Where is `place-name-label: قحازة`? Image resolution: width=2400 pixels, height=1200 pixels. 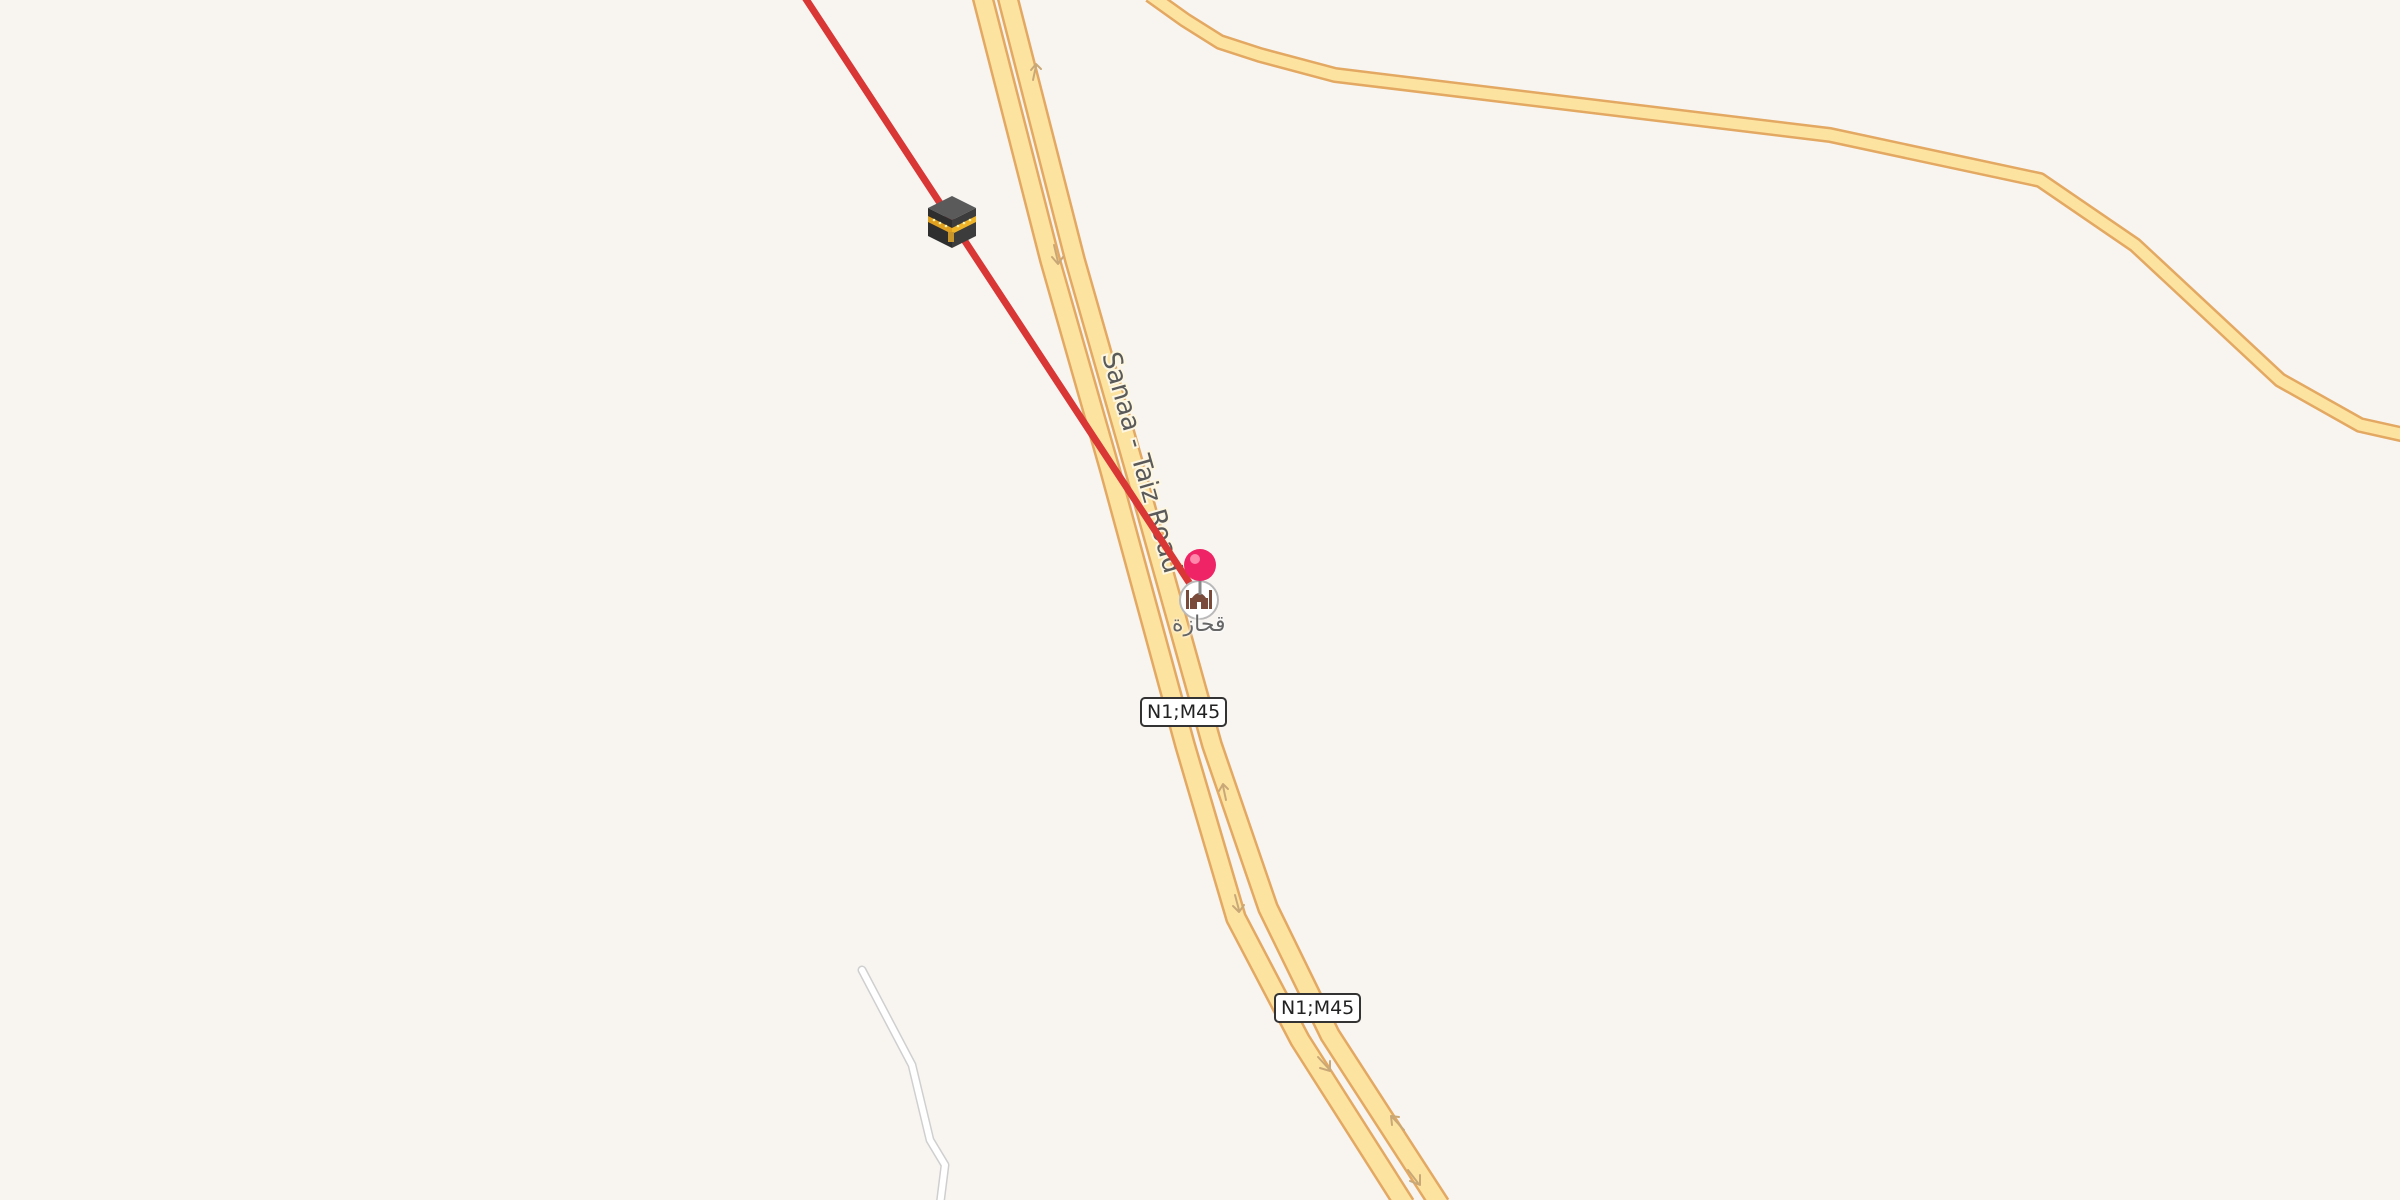
place-name-label: قحازة is located at coordinates (1199, 624).